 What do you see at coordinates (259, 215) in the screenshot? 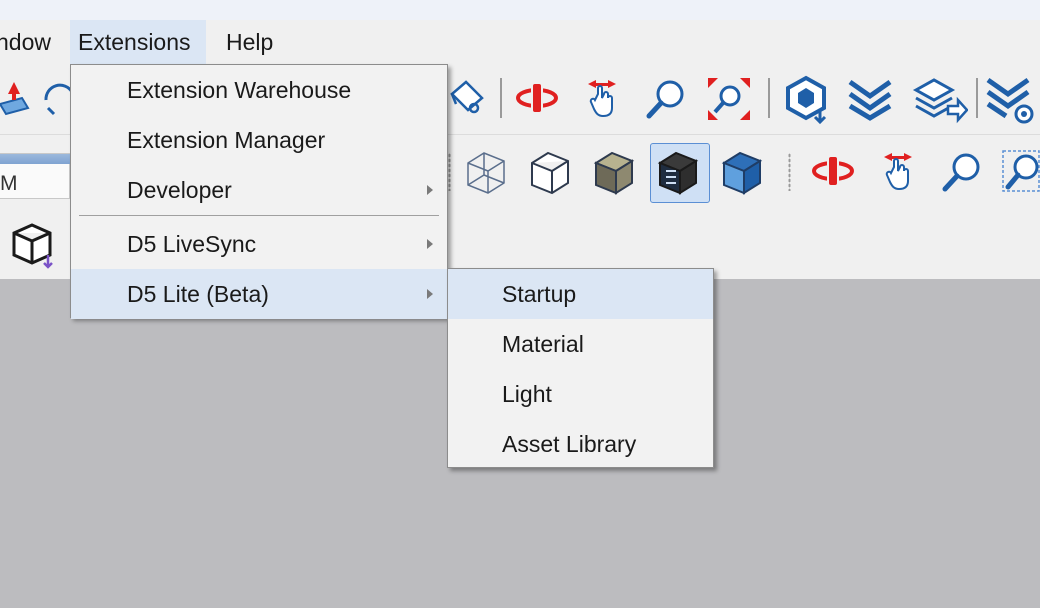
I see `menu-separator` at bounding box center [259, 215].